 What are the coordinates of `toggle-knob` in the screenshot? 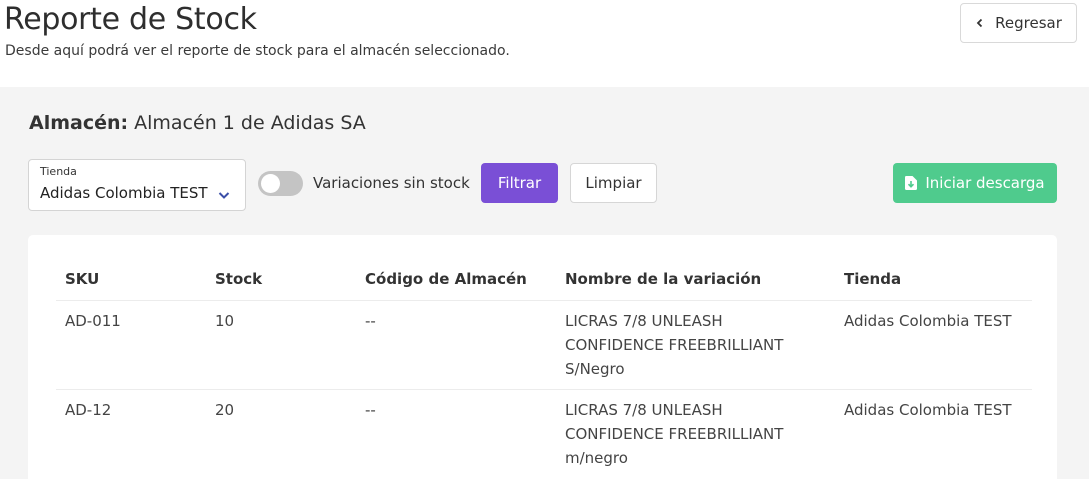 It's located at (270, 183).